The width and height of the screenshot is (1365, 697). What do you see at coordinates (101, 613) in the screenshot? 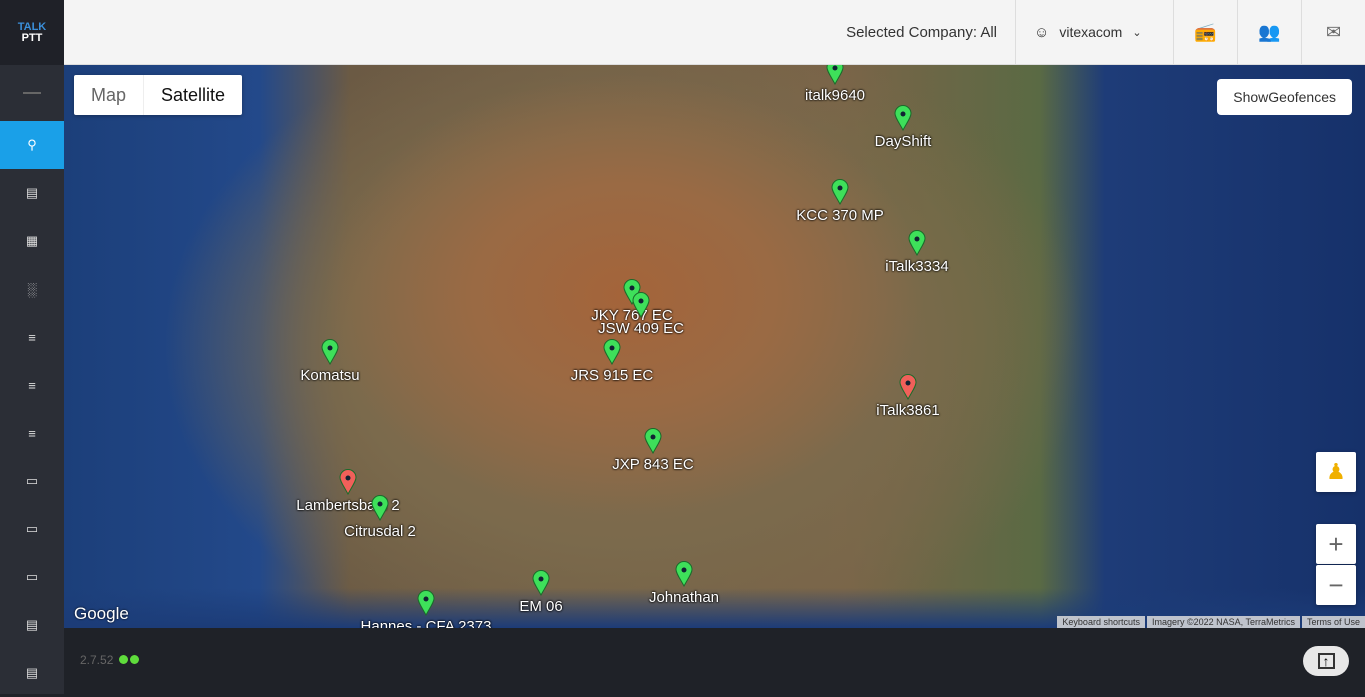
I see `google-logo: Google` at bounding box center [101, 613].